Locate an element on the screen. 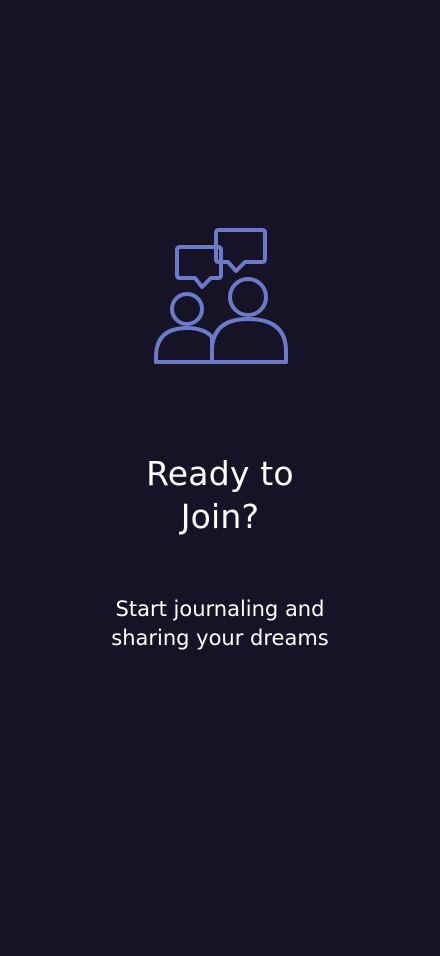 This screenshot has height=956, width=440. page-subtitle: Start journaling and sharing your dreams is located at coordinates (220, 624).